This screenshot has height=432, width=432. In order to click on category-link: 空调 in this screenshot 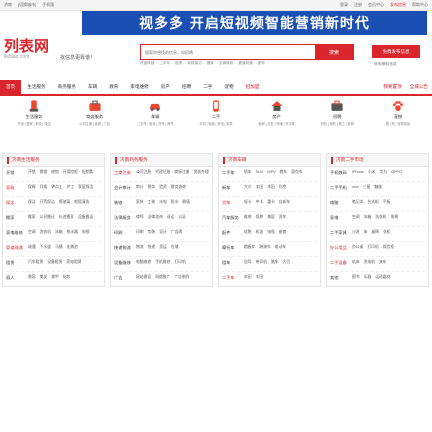, I will do `click(356, 217)`.